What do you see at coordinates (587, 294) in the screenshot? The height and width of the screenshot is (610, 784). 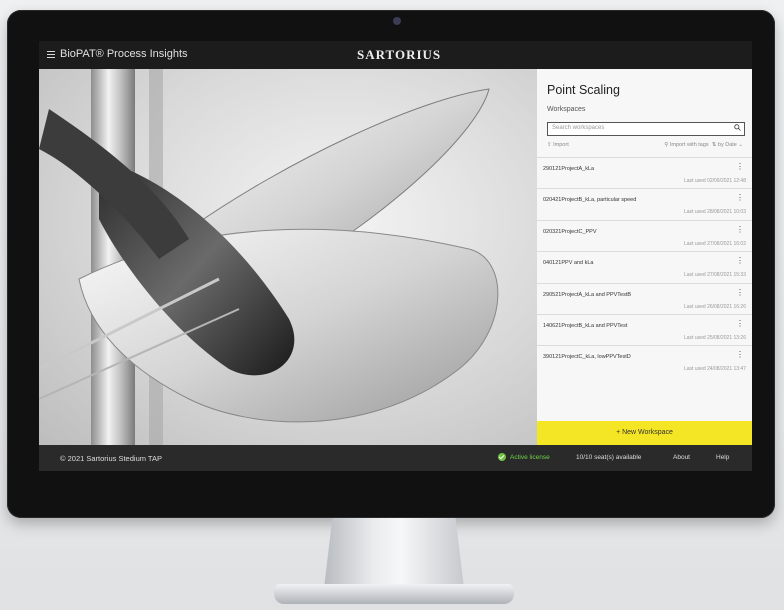 I see `workspace-name: 290521ProjectA_kLa and PPVTestB` at bounding box center [587, 294].